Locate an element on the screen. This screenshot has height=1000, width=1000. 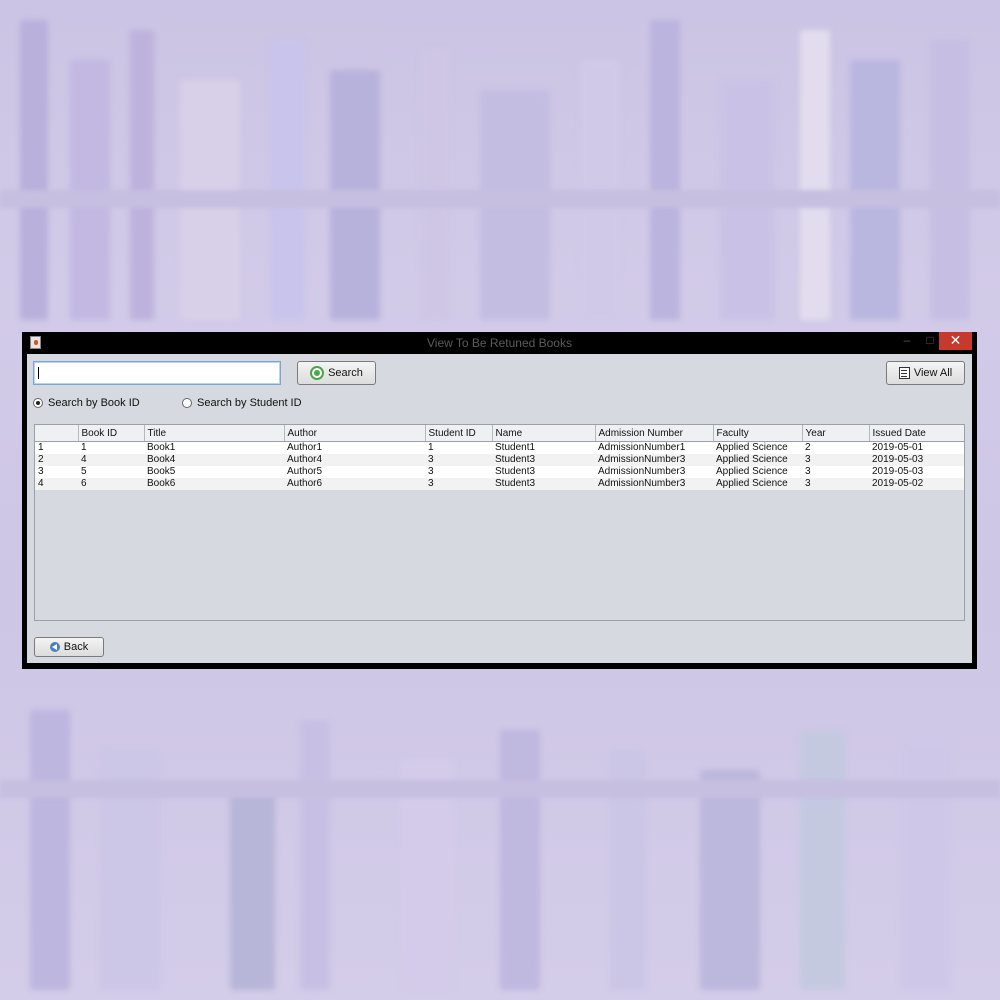
search-input is located at coordinates (157, 373).